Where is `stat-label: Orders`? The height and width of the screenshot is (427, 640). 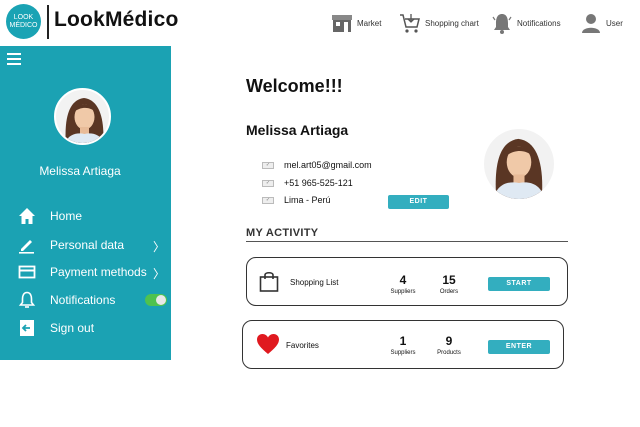
stat-label: Orders is located at coordinates (449, 292).